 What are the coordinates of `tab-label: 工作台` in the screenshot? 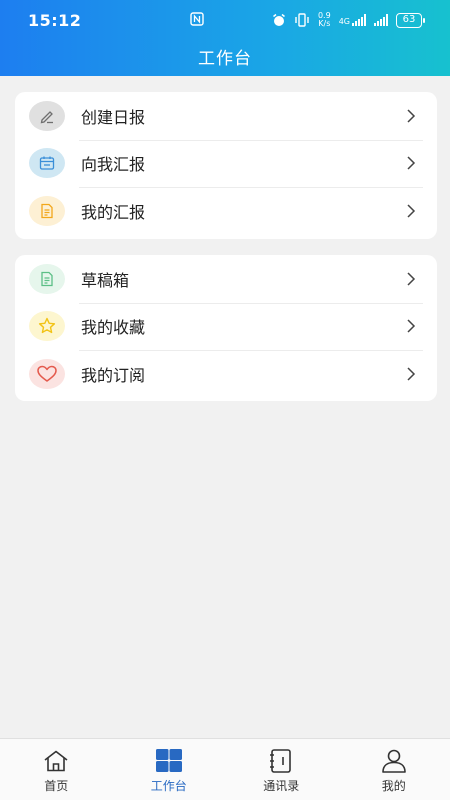 It's located at (168, 786).